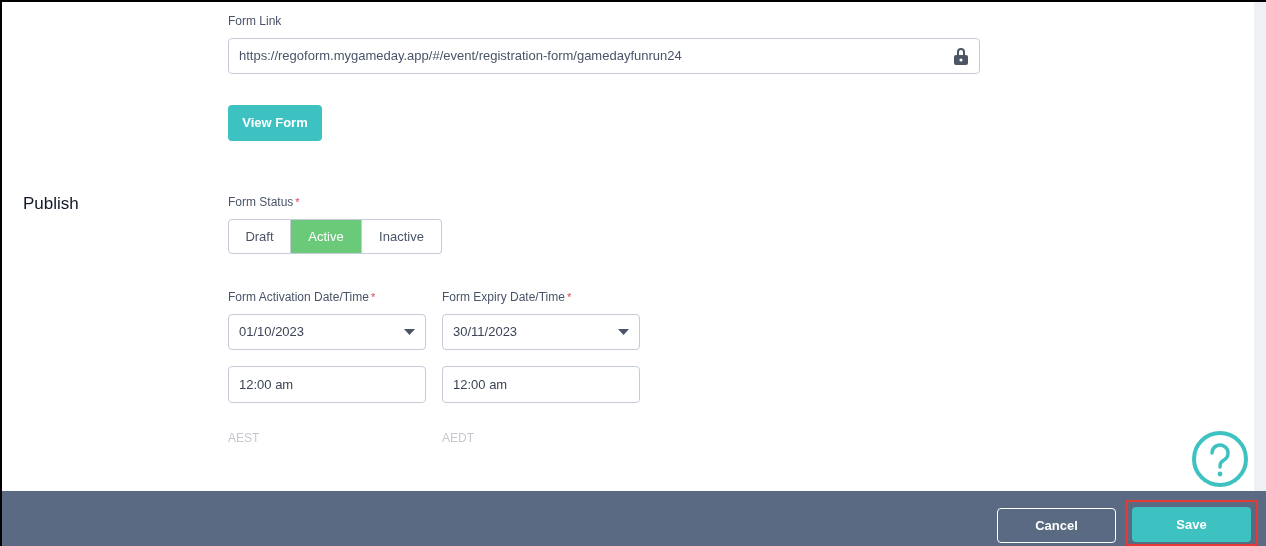 This screenshot has width=1266, height=546. What do you see at coordinates (327, 332) in the screenshot?
I see `date-dropdown: 01/10/2023` at bounding box center [327, 332].